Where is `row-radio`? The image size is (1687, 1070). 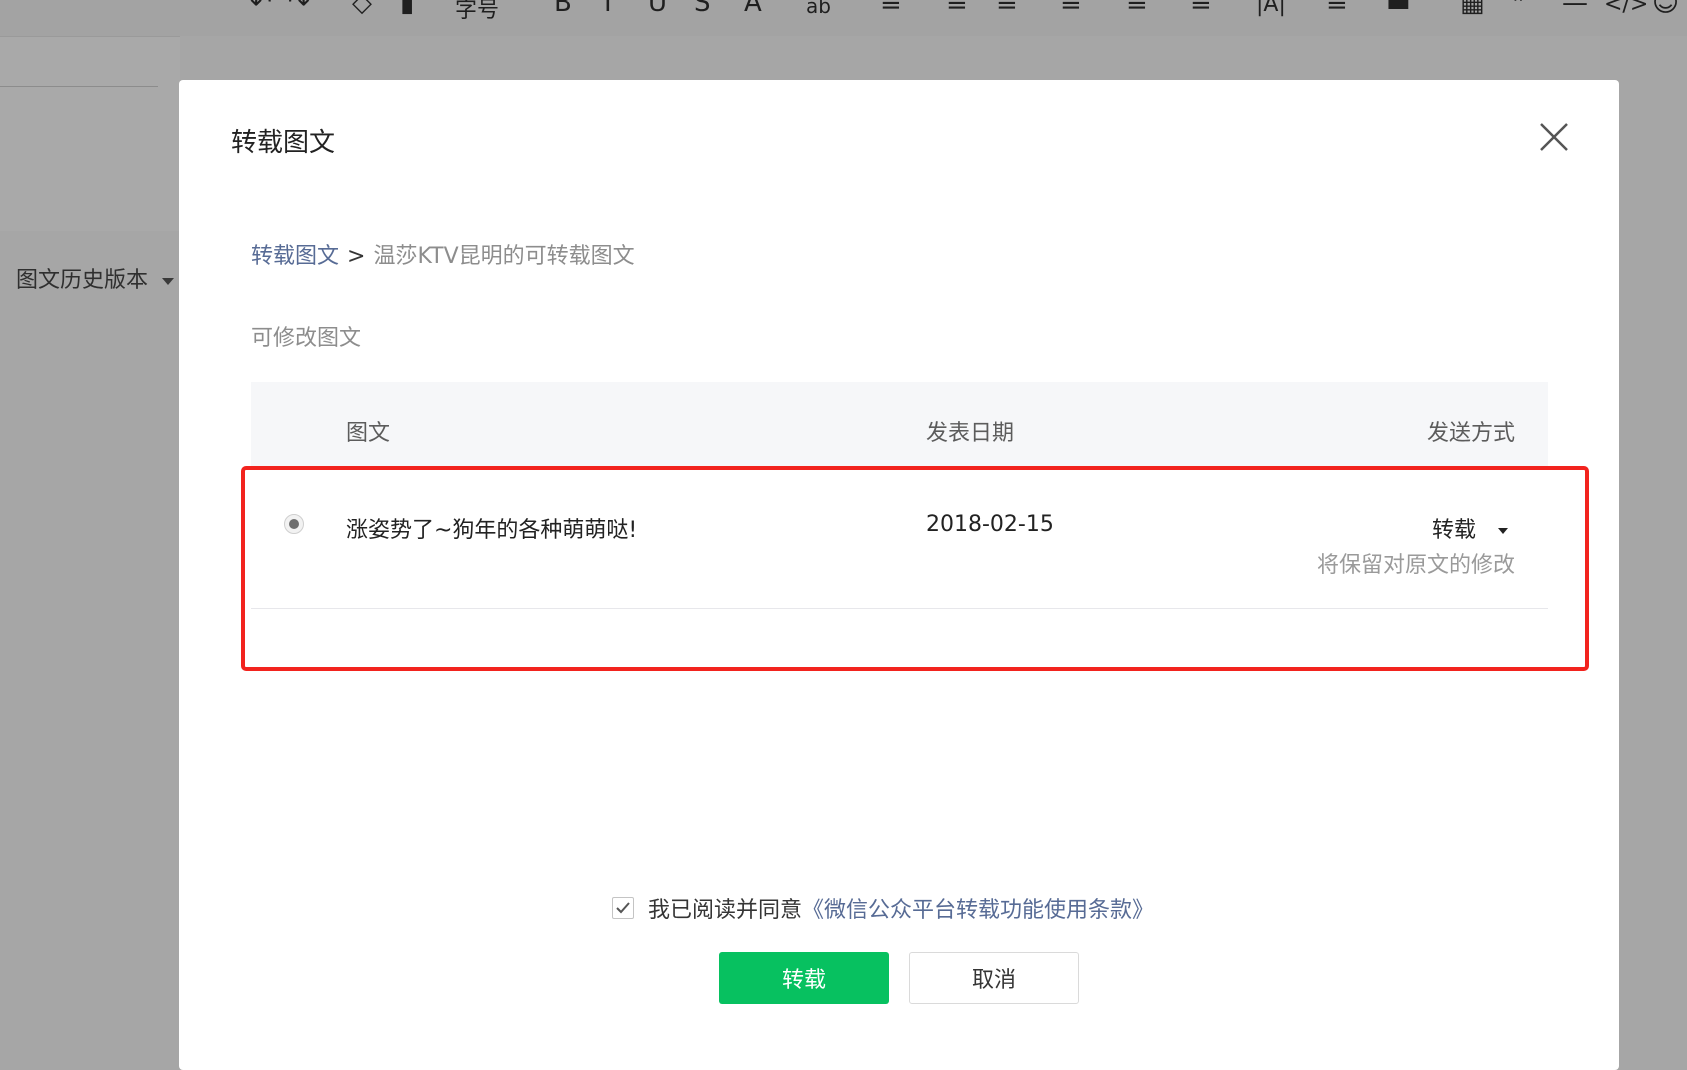
row-radio is located at coordinates (294, 524).